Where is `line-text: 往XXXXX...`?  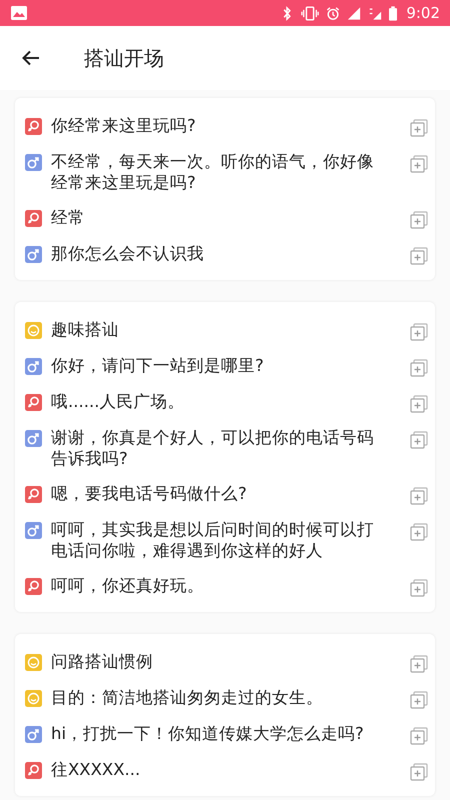 line-text: 往XXXXX... is located at coordinates (96, 769).